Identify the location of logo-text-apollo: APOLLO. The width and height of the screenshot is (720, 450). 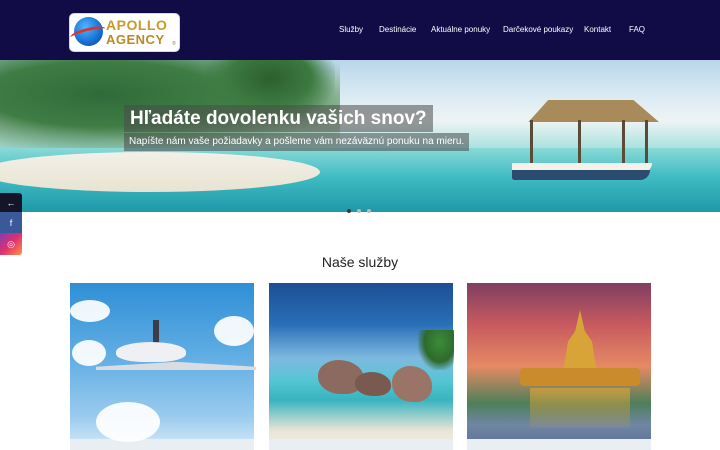
(137, 25).